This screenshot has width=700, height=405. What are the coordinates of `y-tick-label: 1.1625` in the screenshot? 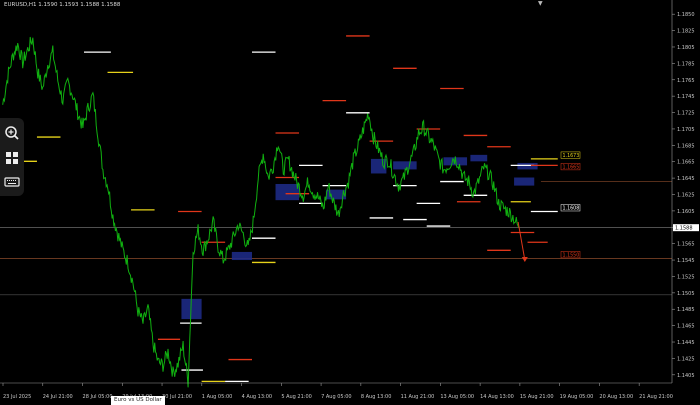 It's located at (686, 196).